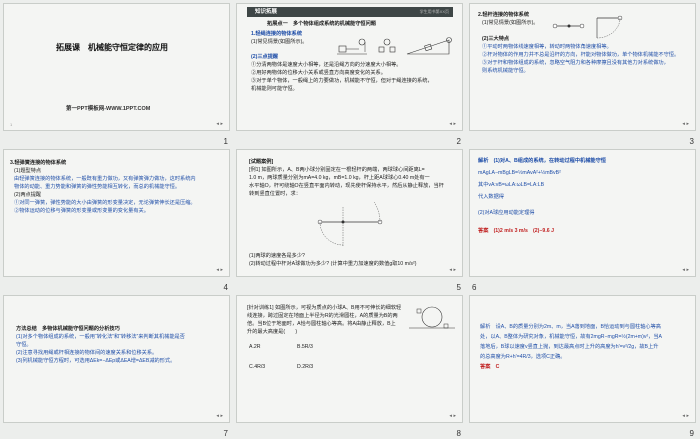 This screenshot has width=700, height=439. Describe the element at coordinates (28, 195) in the screenshot. I see `text-line: (2)两点提醒` at that location.